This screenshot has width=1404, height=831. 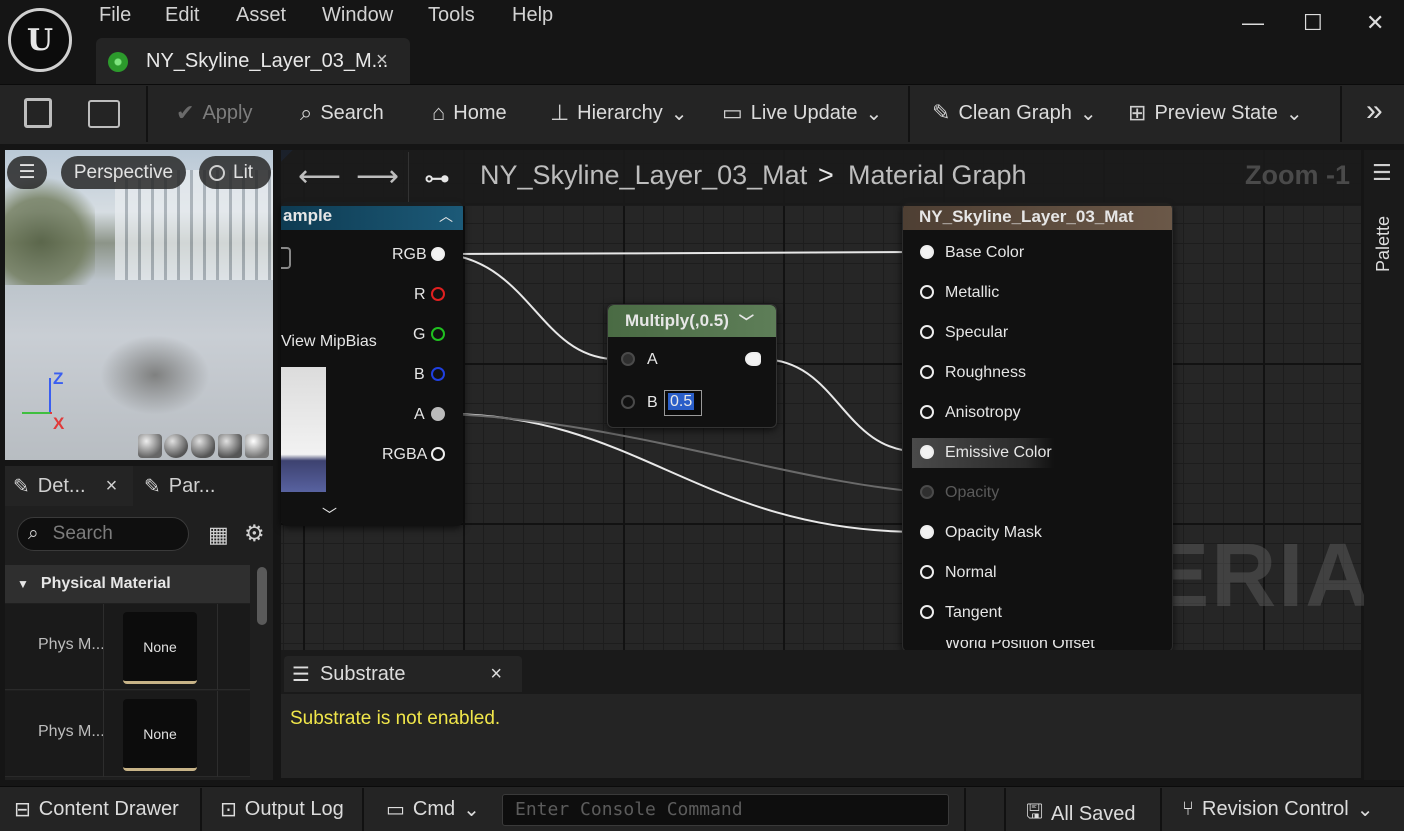 What do you see at coordinates (1035, 812) in the screenshot?
I see `save-icon: 🖫` at bounding box center [1035, 812].